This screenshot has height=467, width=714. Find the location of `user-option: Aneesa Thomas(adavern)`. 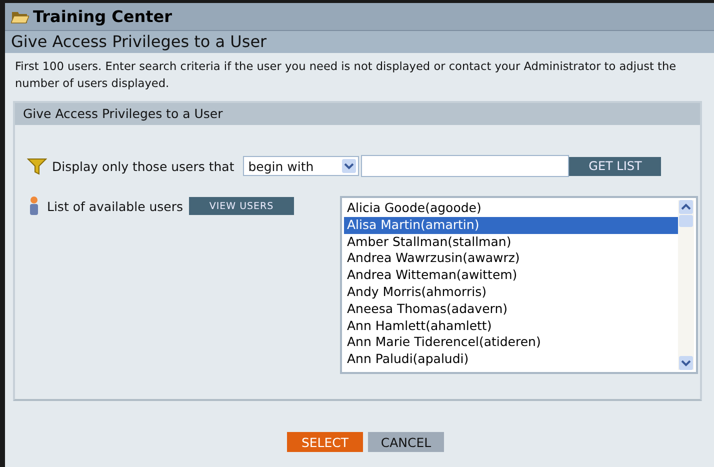

user-option: Aneesa Thomas(adavern) is located at coordinates (511, 309).